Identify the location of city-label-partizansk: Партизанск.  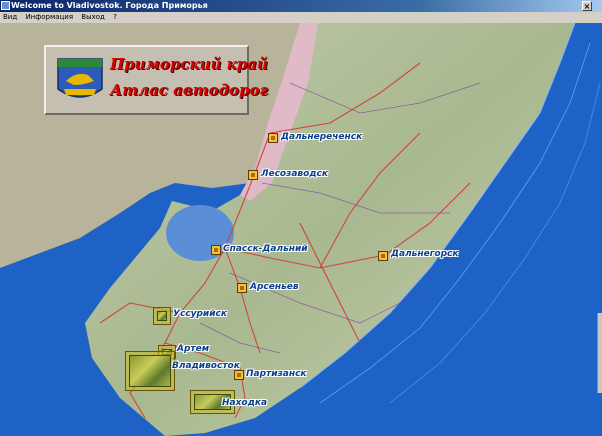
(276, 374).